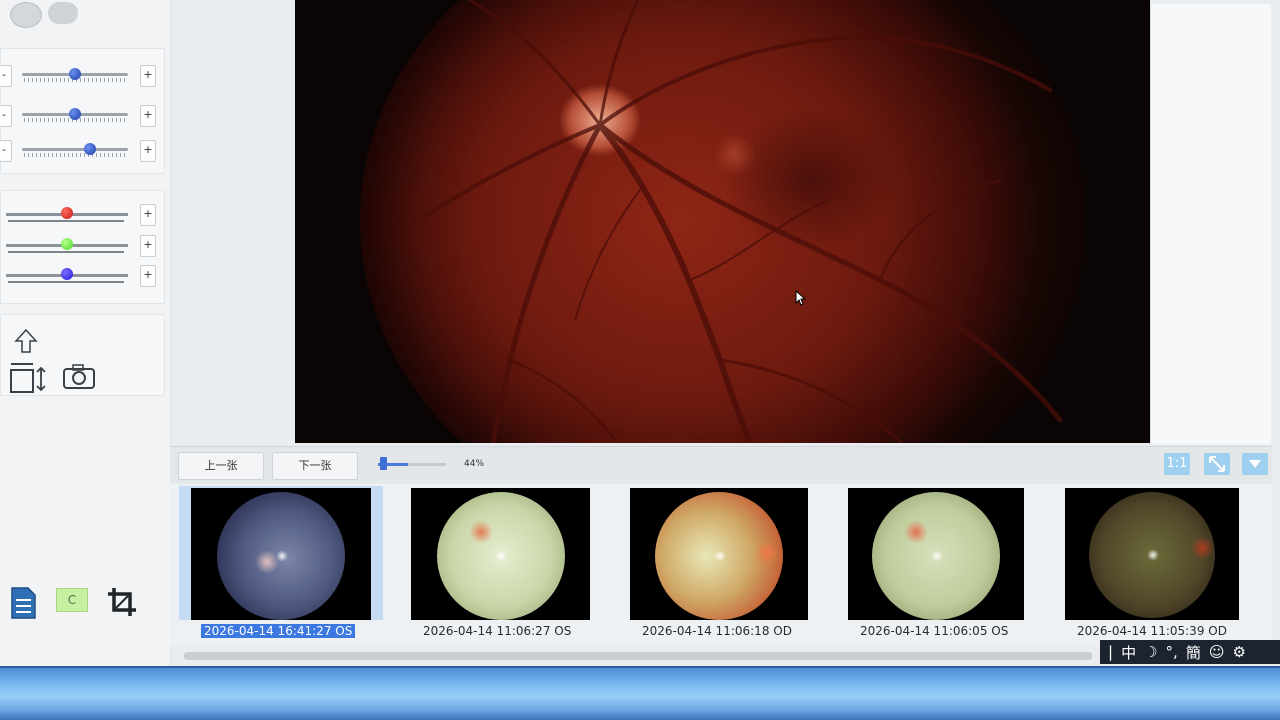 The width and height of the screenshot is (1280, 720). Describe the element at coordinates (1217, 652) in the screenshot. I see `tray-item: ☺` at that location.